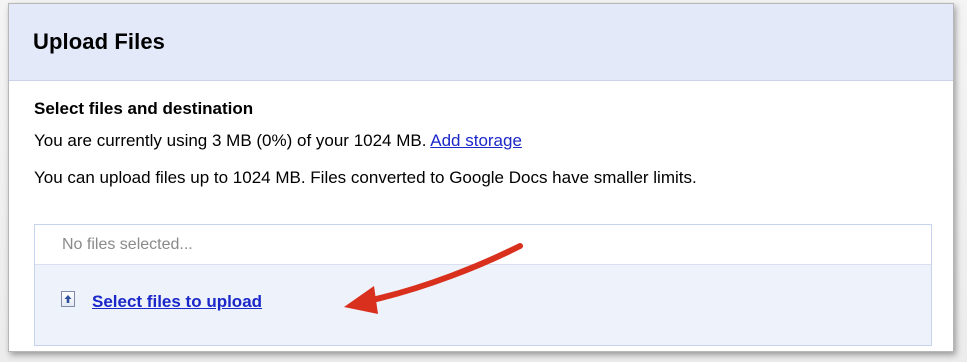 The image size is (967, 362). I want to click on select-files-row: Select files to upload, so click(161, 302).